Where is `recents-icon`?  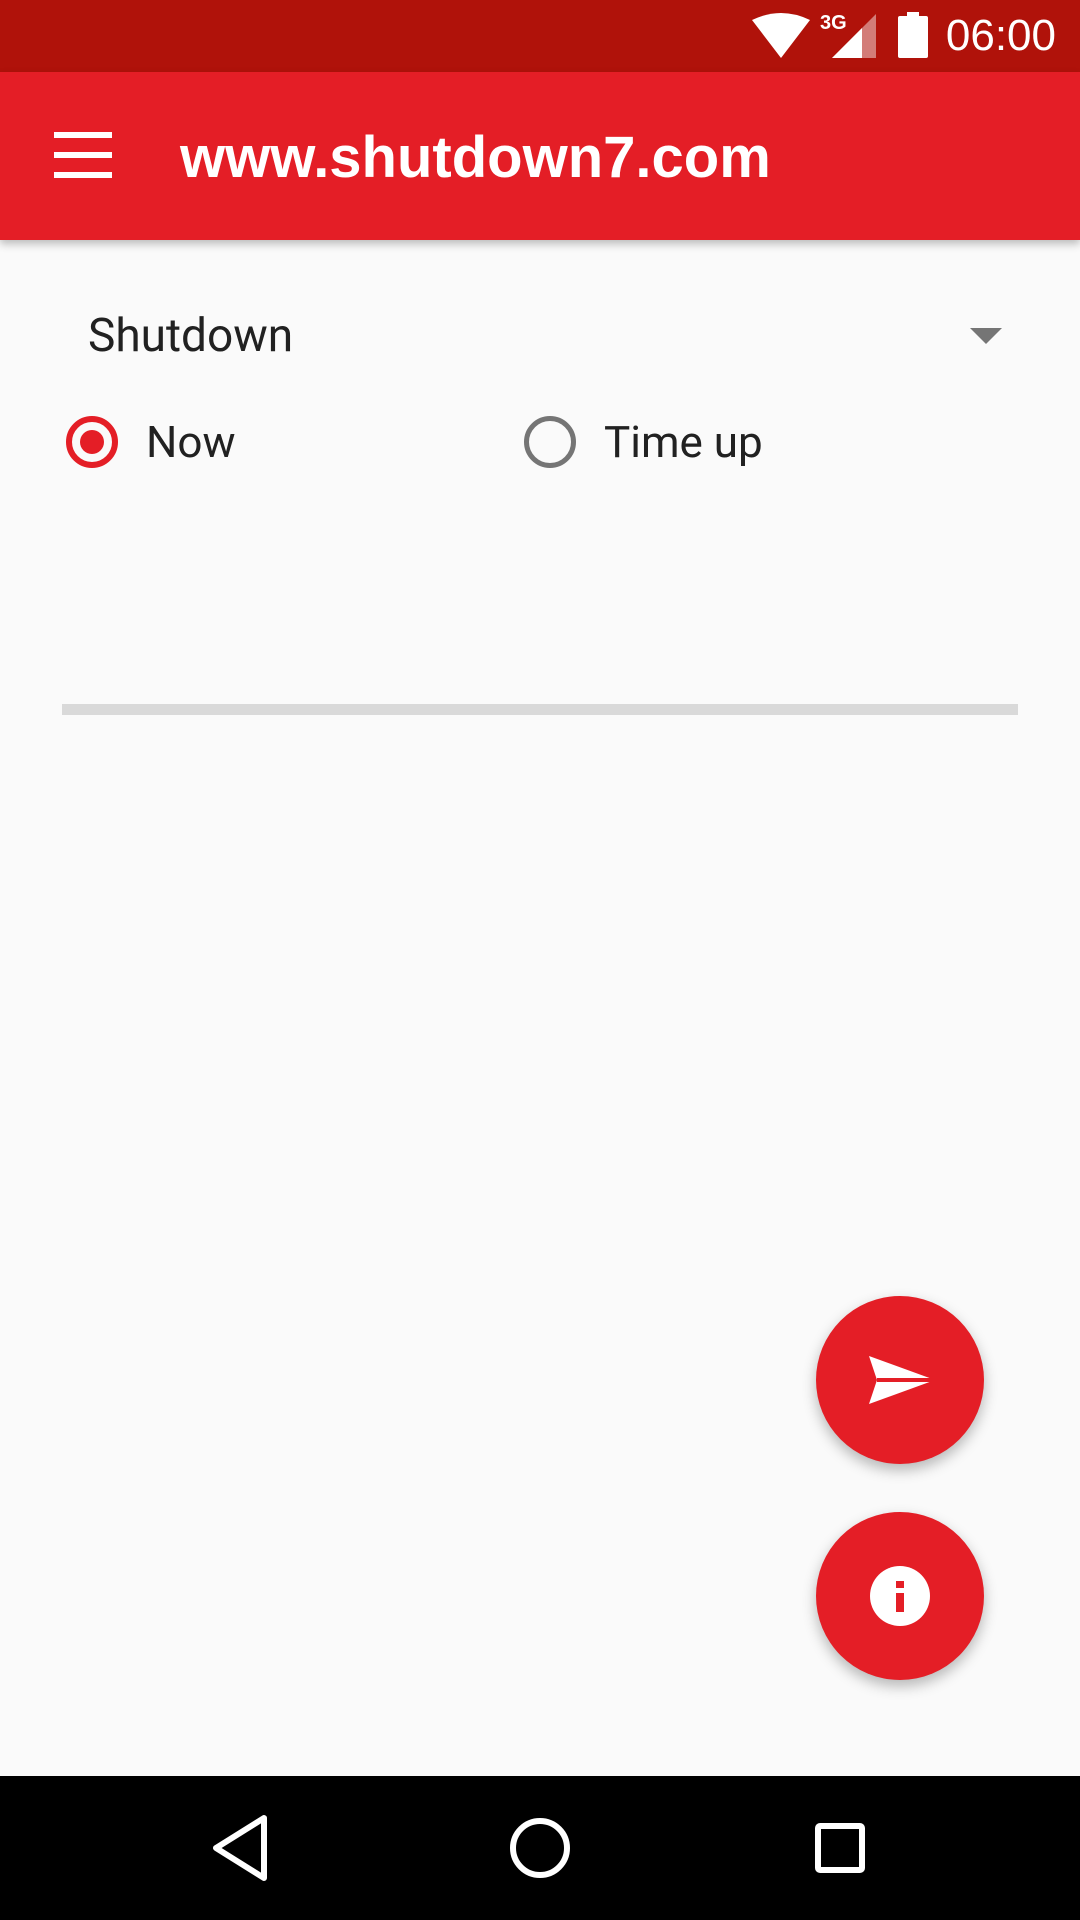
recents-icon is located at coordinates (840, 1848).